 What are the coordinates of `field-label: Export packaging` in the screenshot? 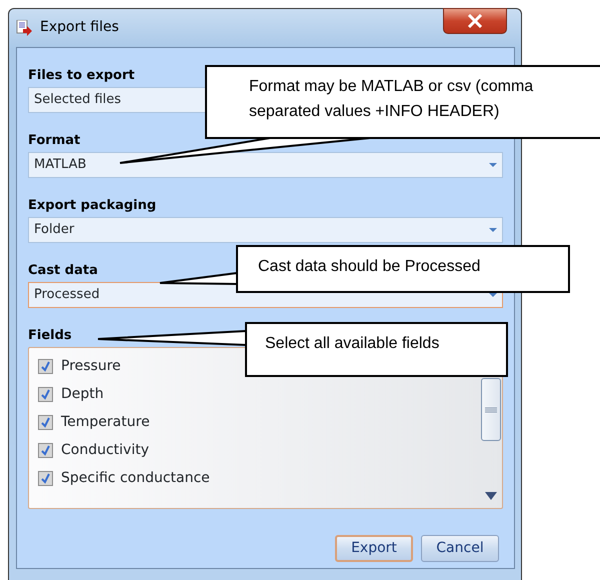 It's located at (92, 206).